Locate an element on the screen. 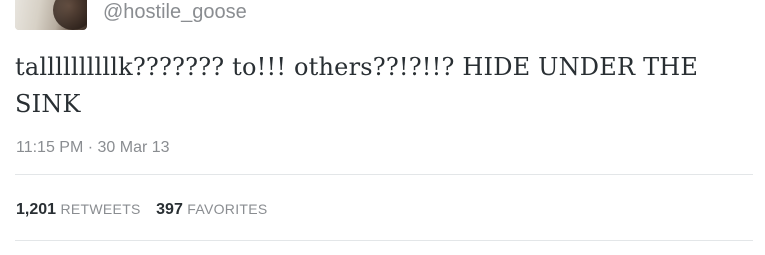 The width and height of the screenshot is (765, 255). favorites-count: 397 is located at coordinates (169, 209).